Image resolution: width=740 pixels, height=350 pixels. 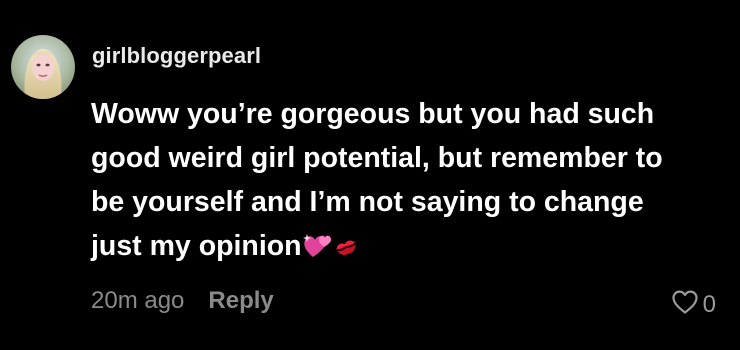 What do you see at coordinates (138, 300) in the screenshot?
I see `timestamp: 20m ago` at bounding box center [138, 300].